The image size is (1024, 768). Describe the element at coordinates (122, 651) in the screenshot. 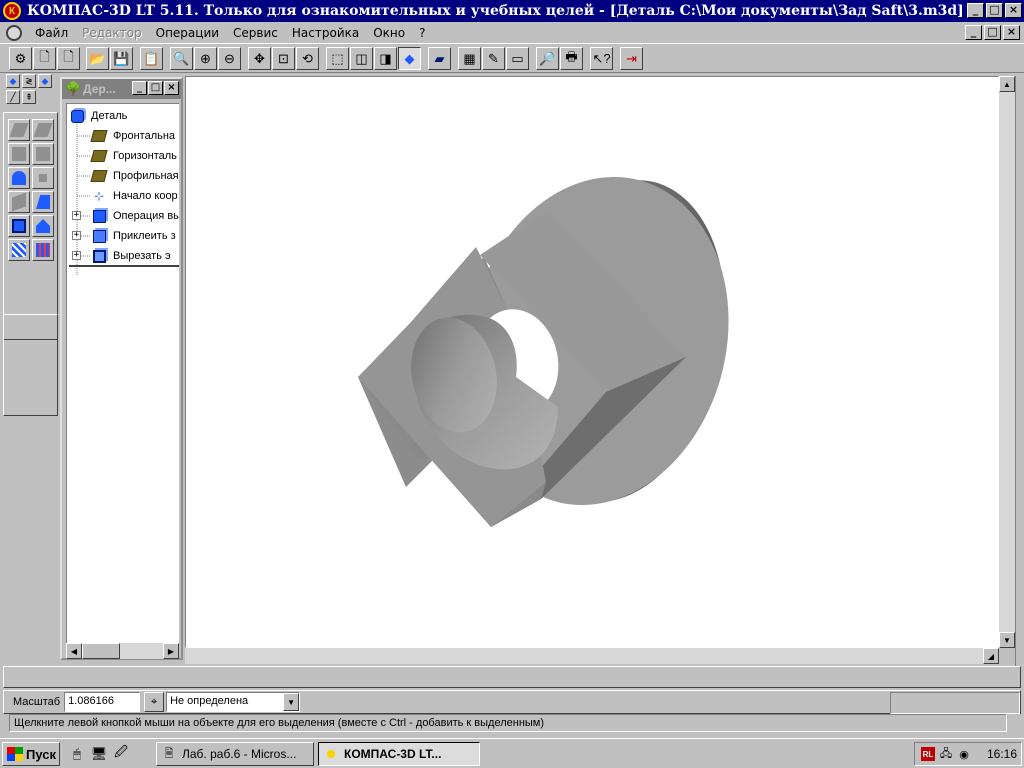

I see `tree-horizontal-scrollbar: ◀ ▶` at that location.